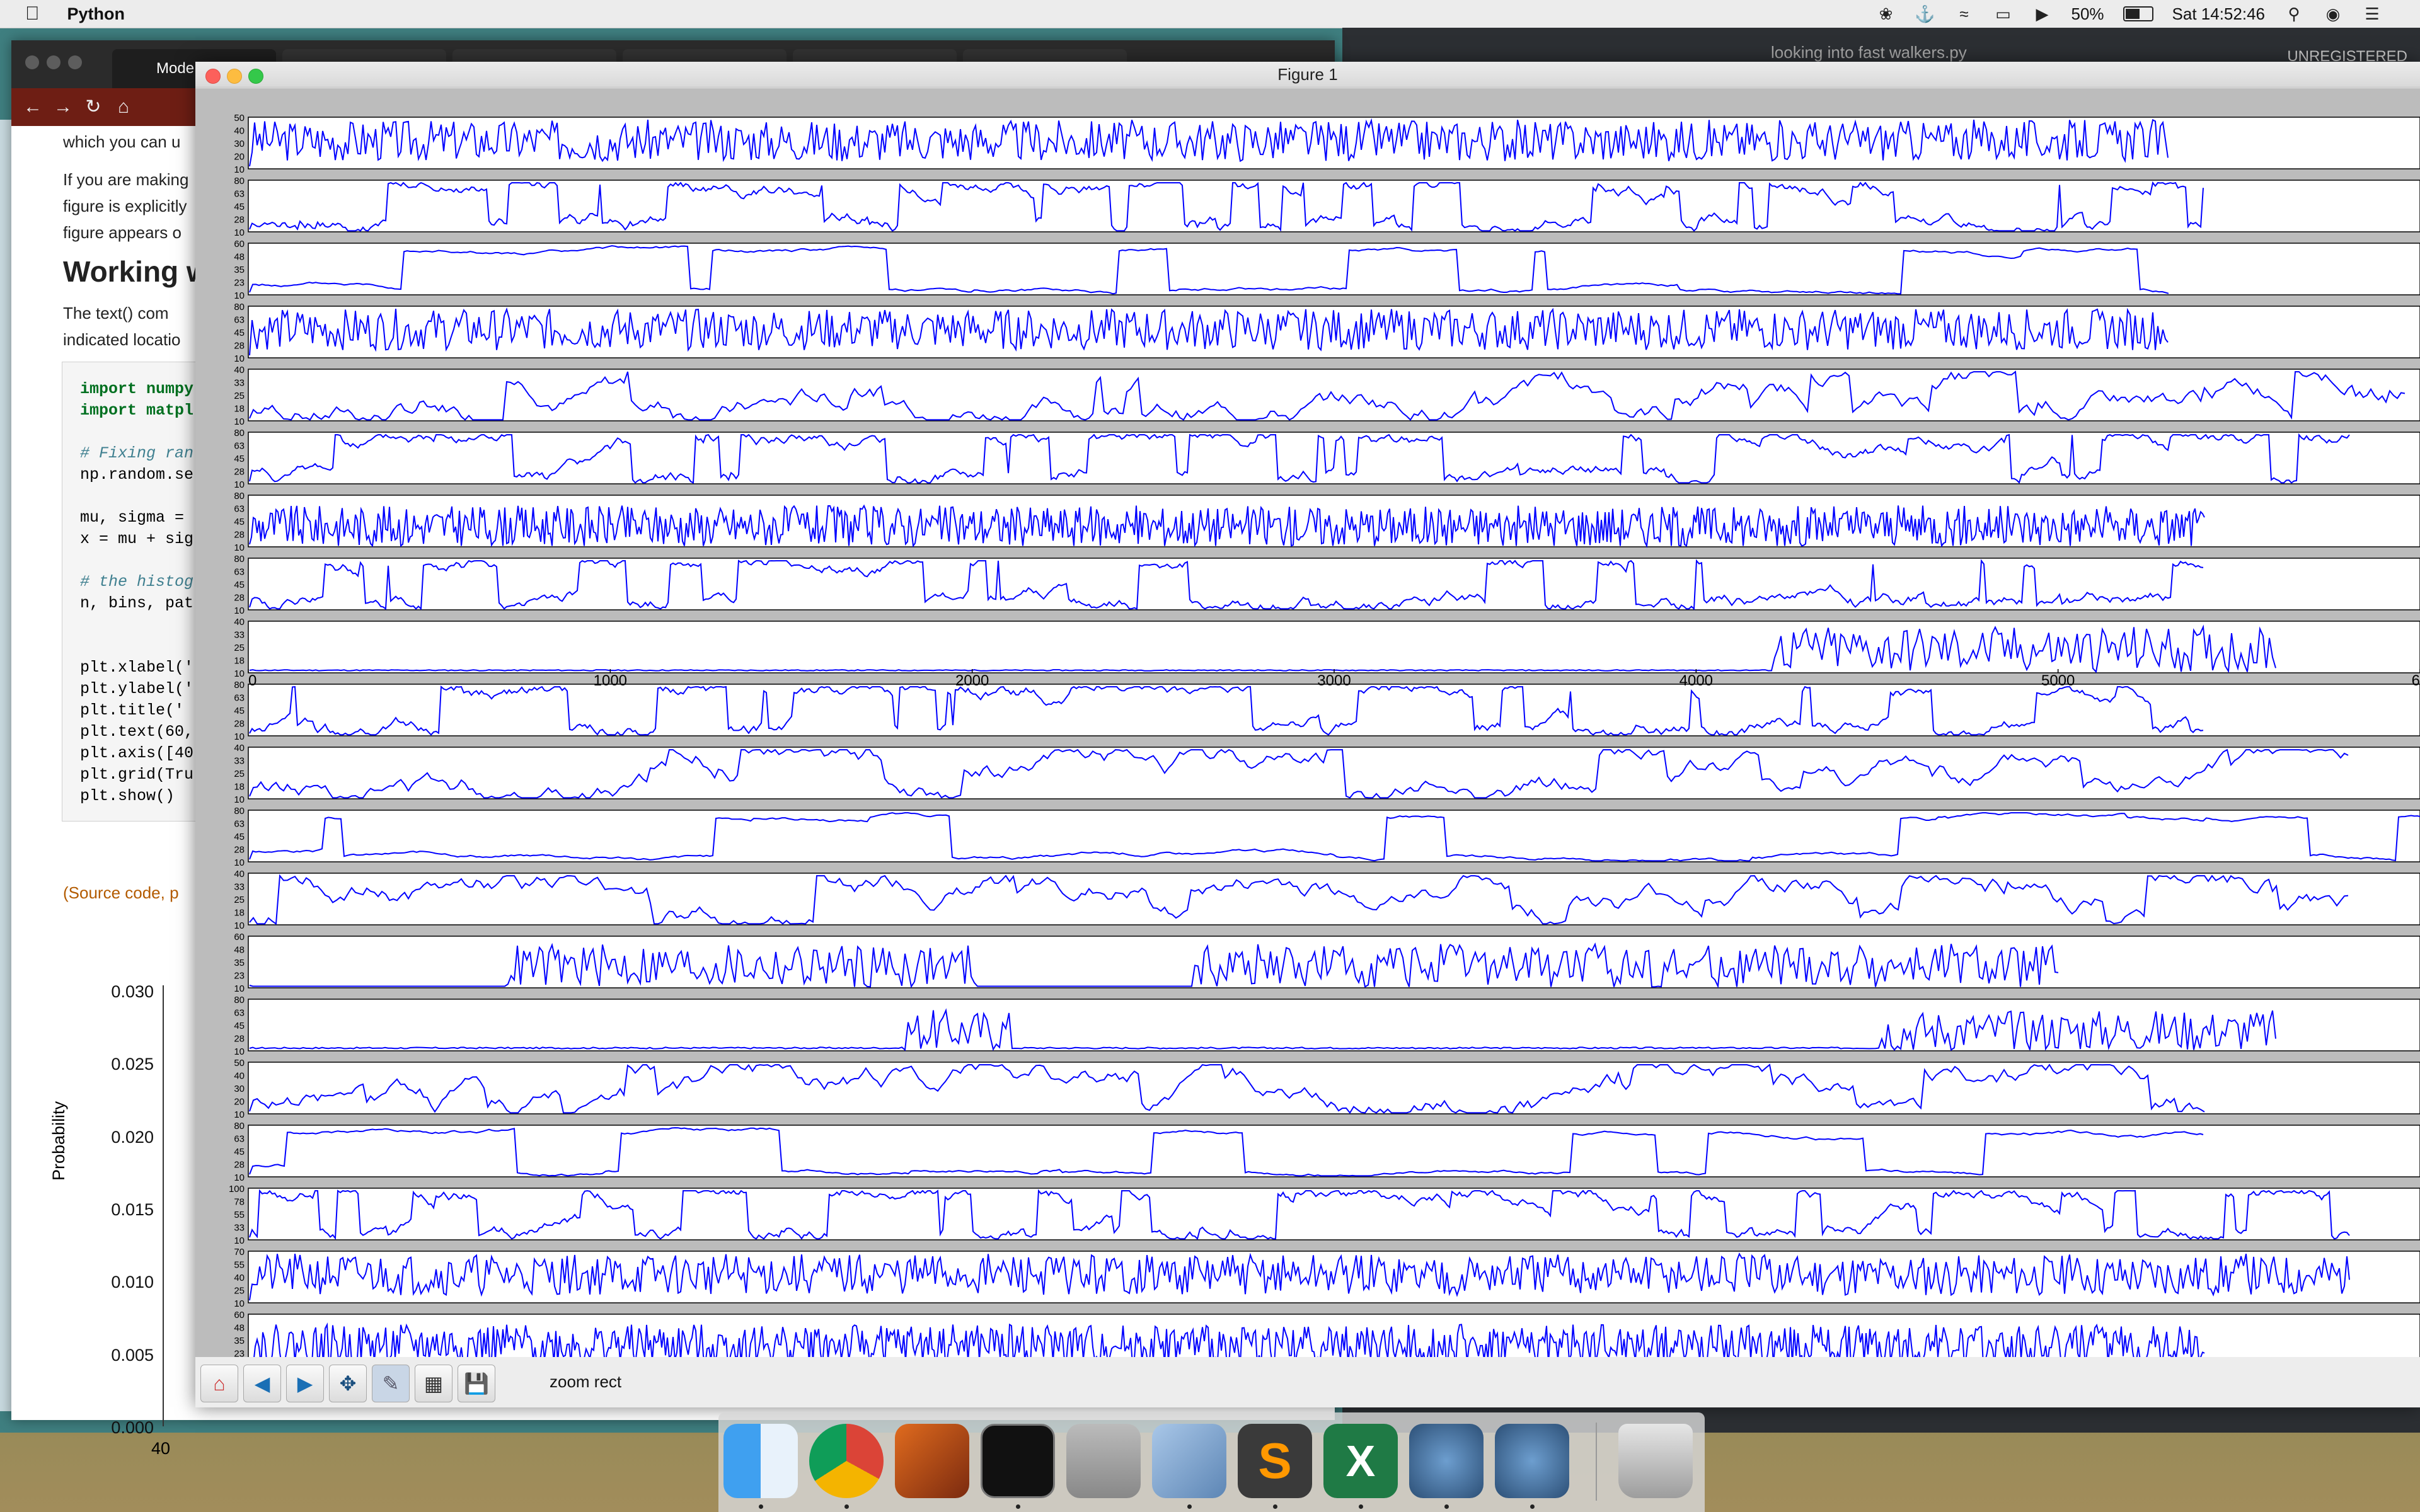 This screenshot has height=1512, width=2420. I want to click on forward-icon: →, so click(63, 107).